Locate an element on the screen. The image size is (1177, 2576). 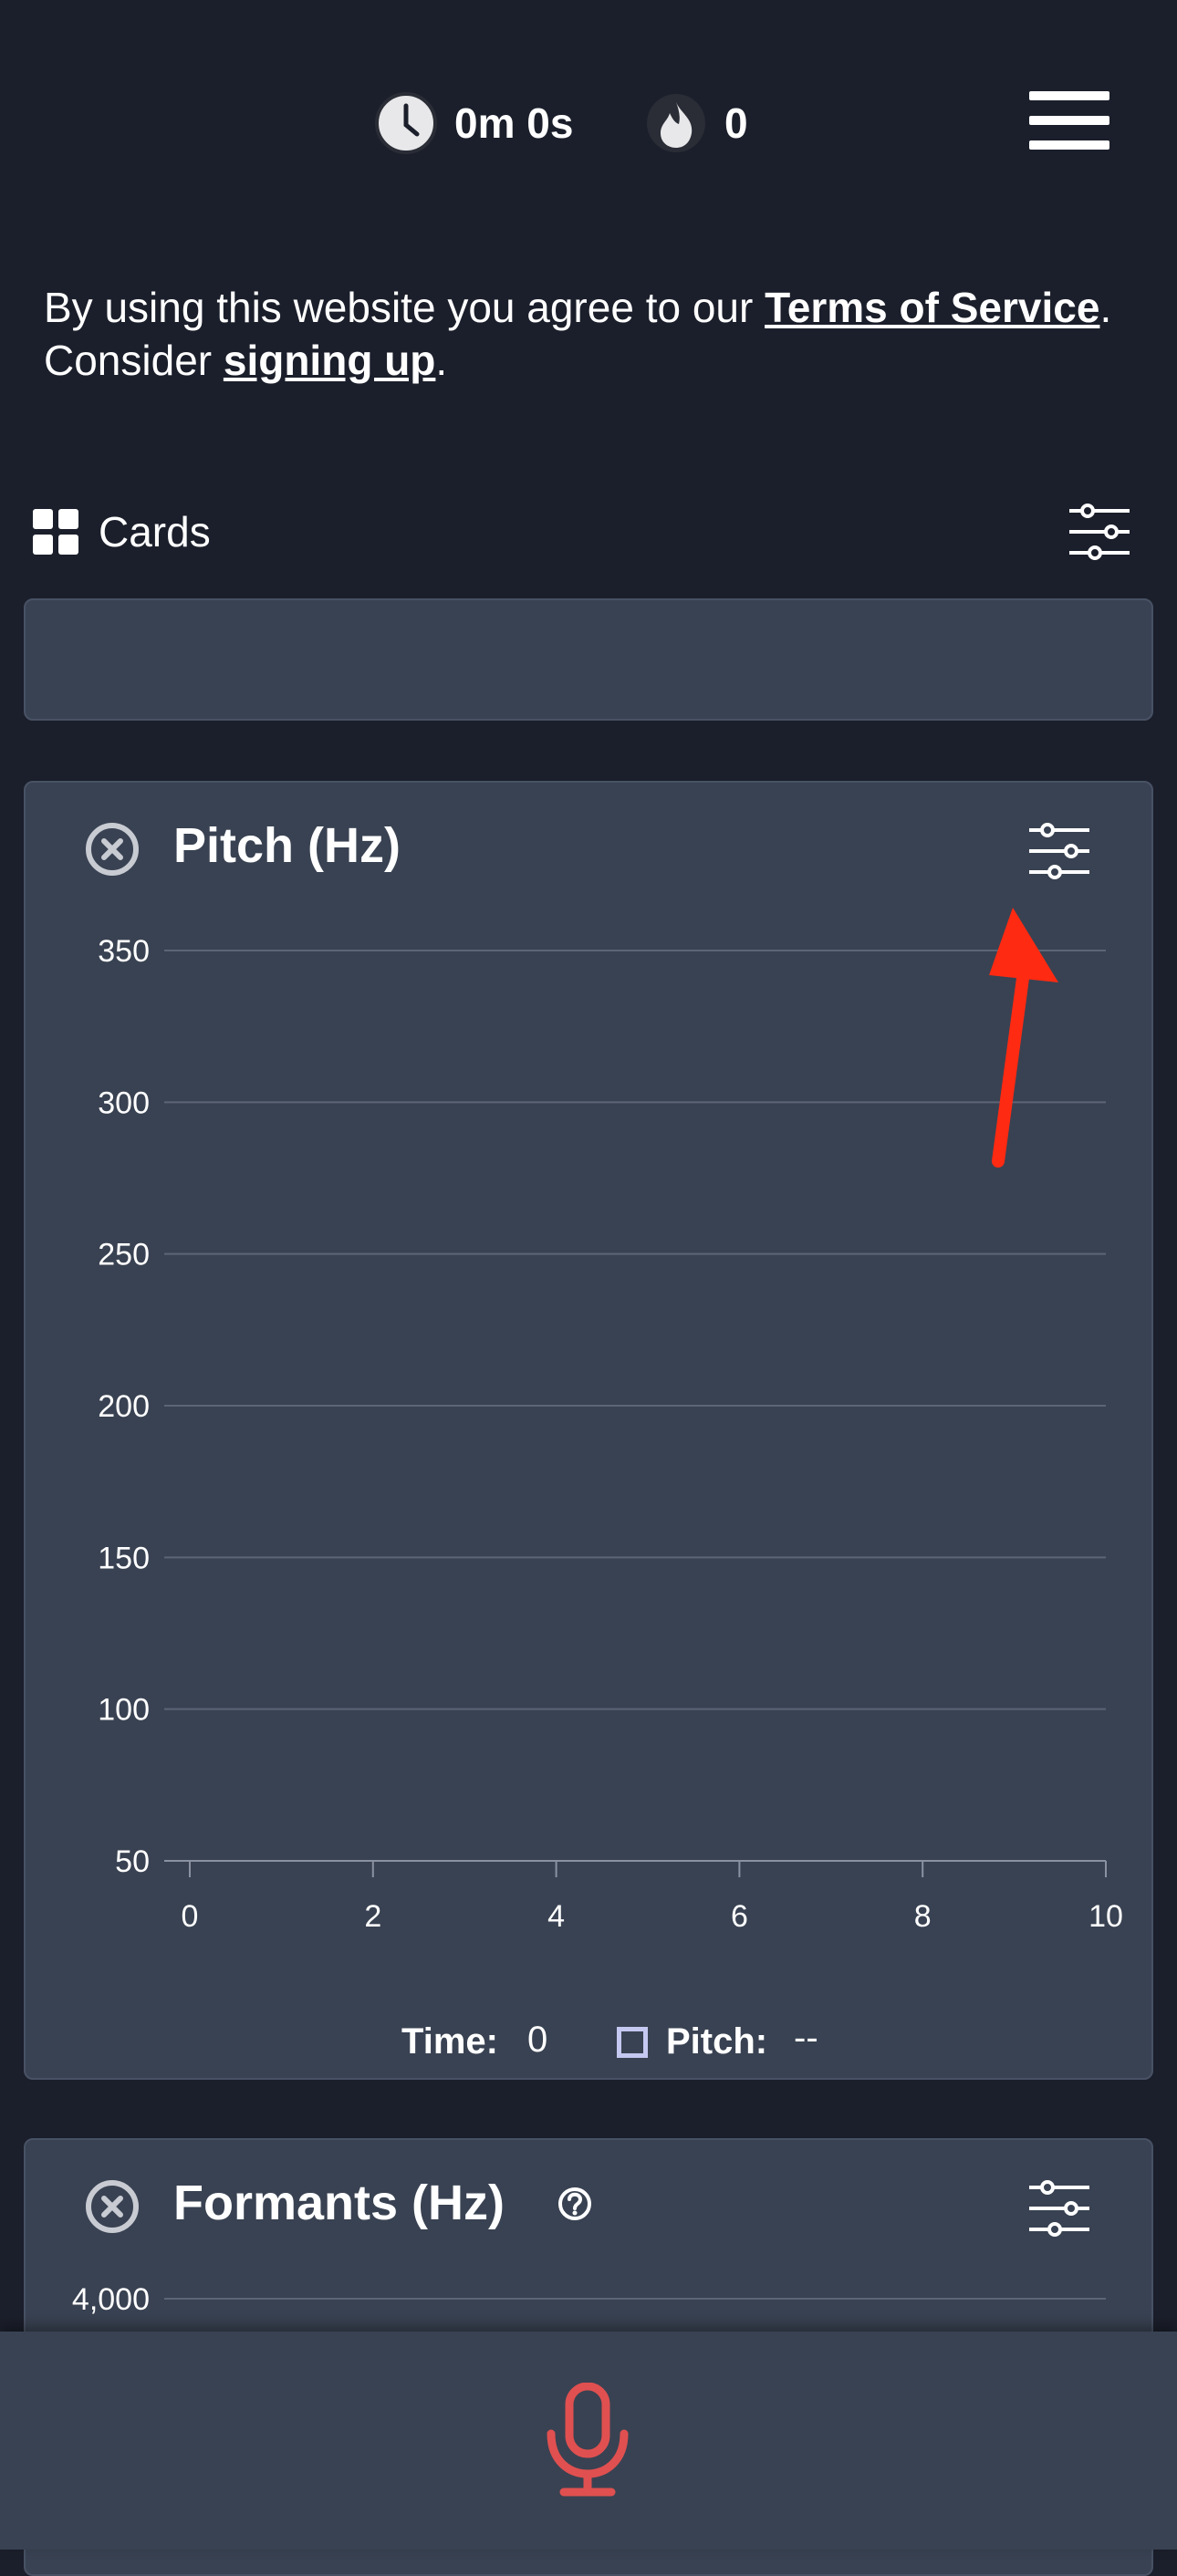
hamburger-menu-icon is located at coordinates (1069, 120).